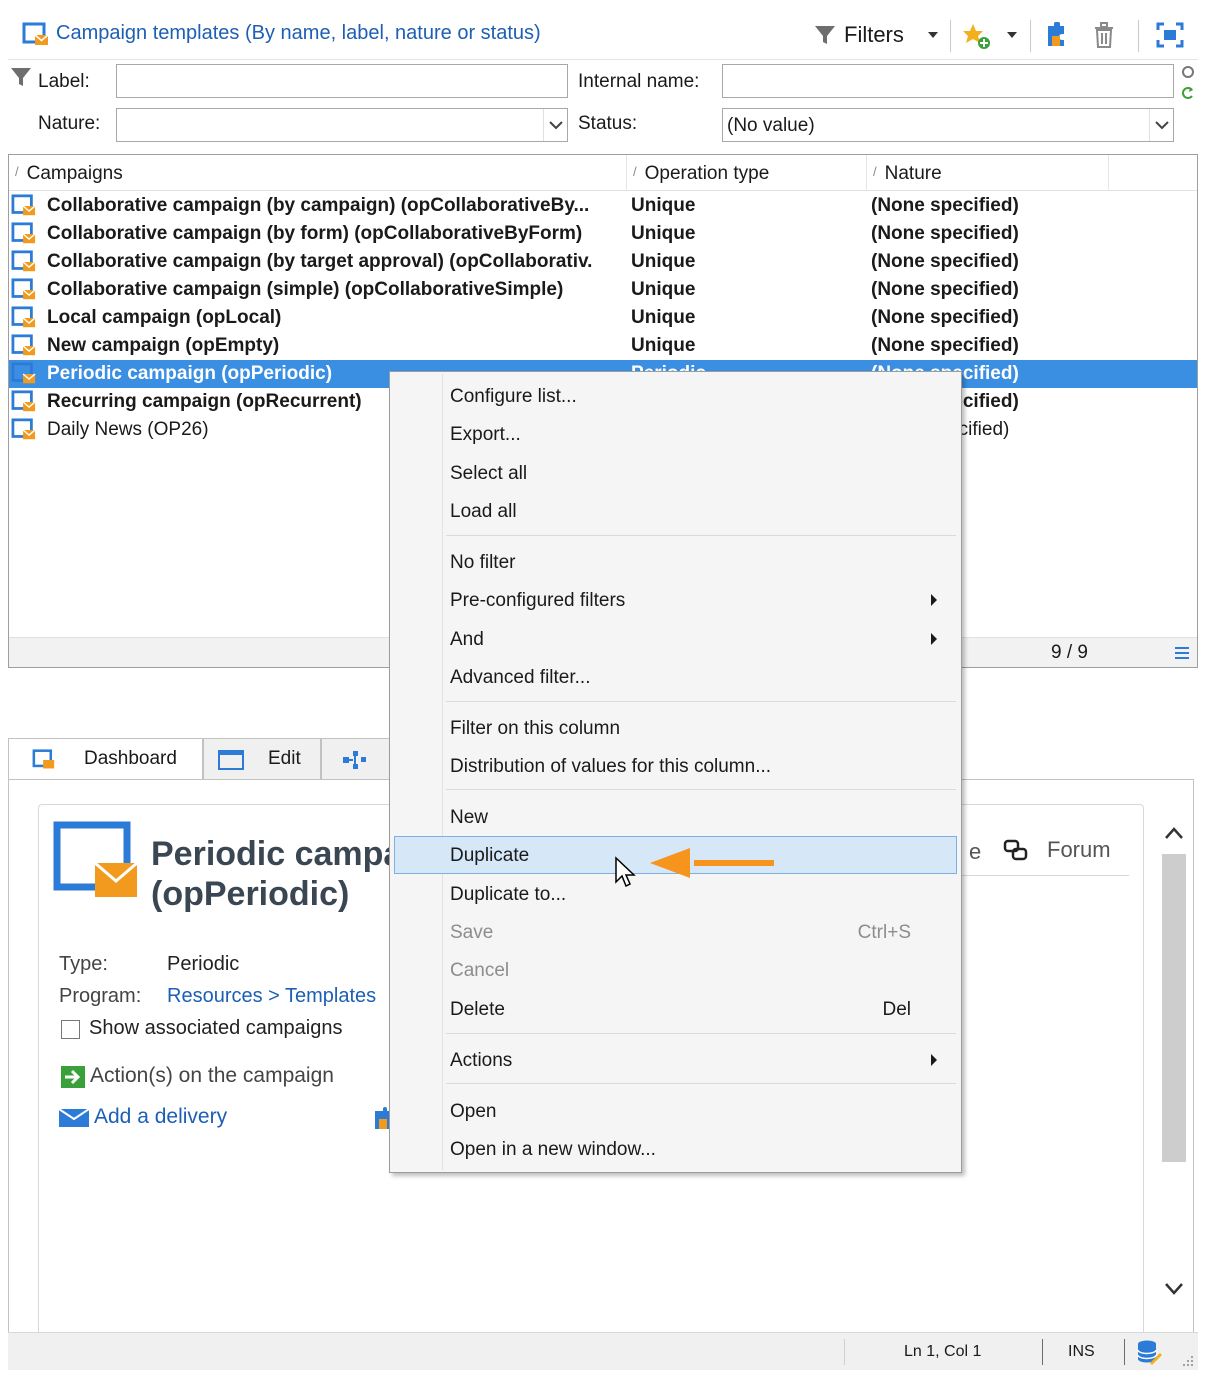  Describe the element at coordinates (163, 345) in the screenshot. I see `campaign-name-cell: New campaign (opEmpty)` at that location.